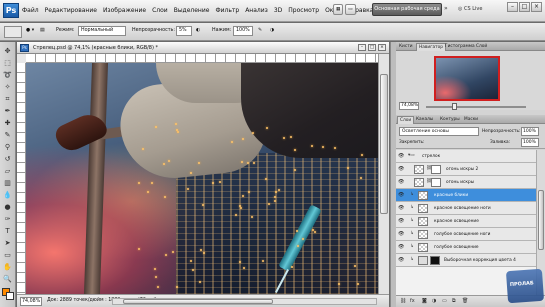 Image resolution: width=545 pixels, height=307 pixels. What do you see at coordinates (524, 7) in the screenshot?
I see `maximize-icon: □` at bounding box center [524, 7].